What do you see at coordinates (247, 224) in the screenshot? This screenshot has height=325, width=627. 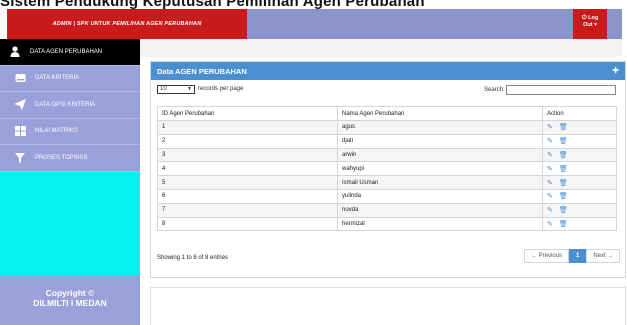 I see `cell-id: 8` at bounding box center [247, 224].